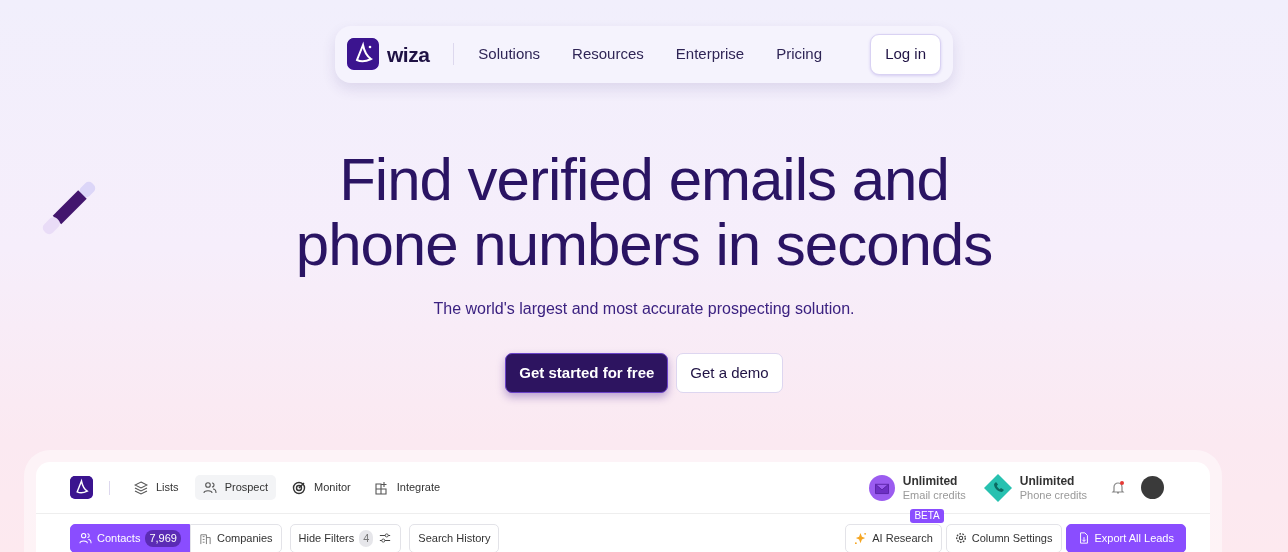  I want to click on brand-name: wiza, so click(408, 54).